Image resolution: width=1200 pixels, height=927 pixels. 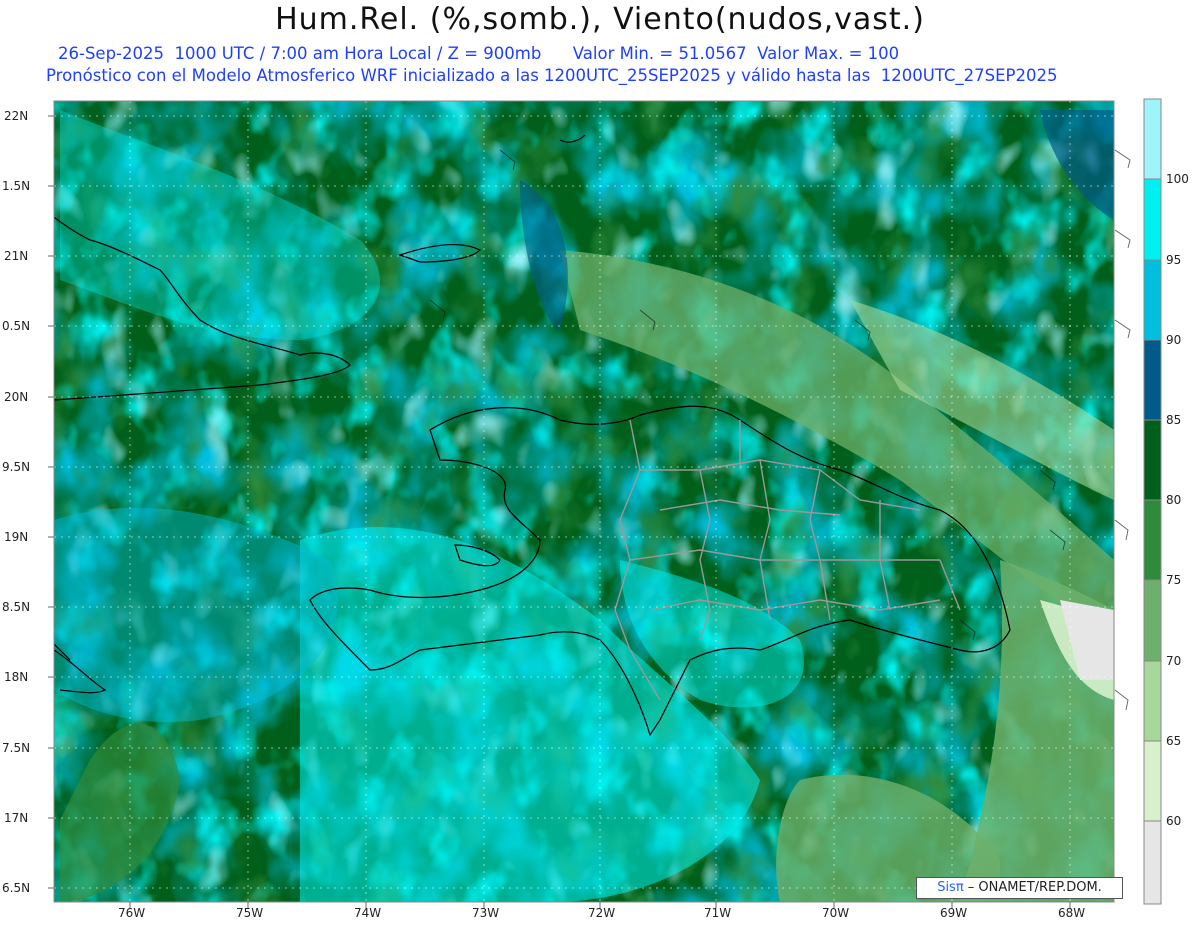 What do you see at coordinates (16, 397) in the screenshot?
I see `y-label-20n: 20N` at bounding box center [16, 397].